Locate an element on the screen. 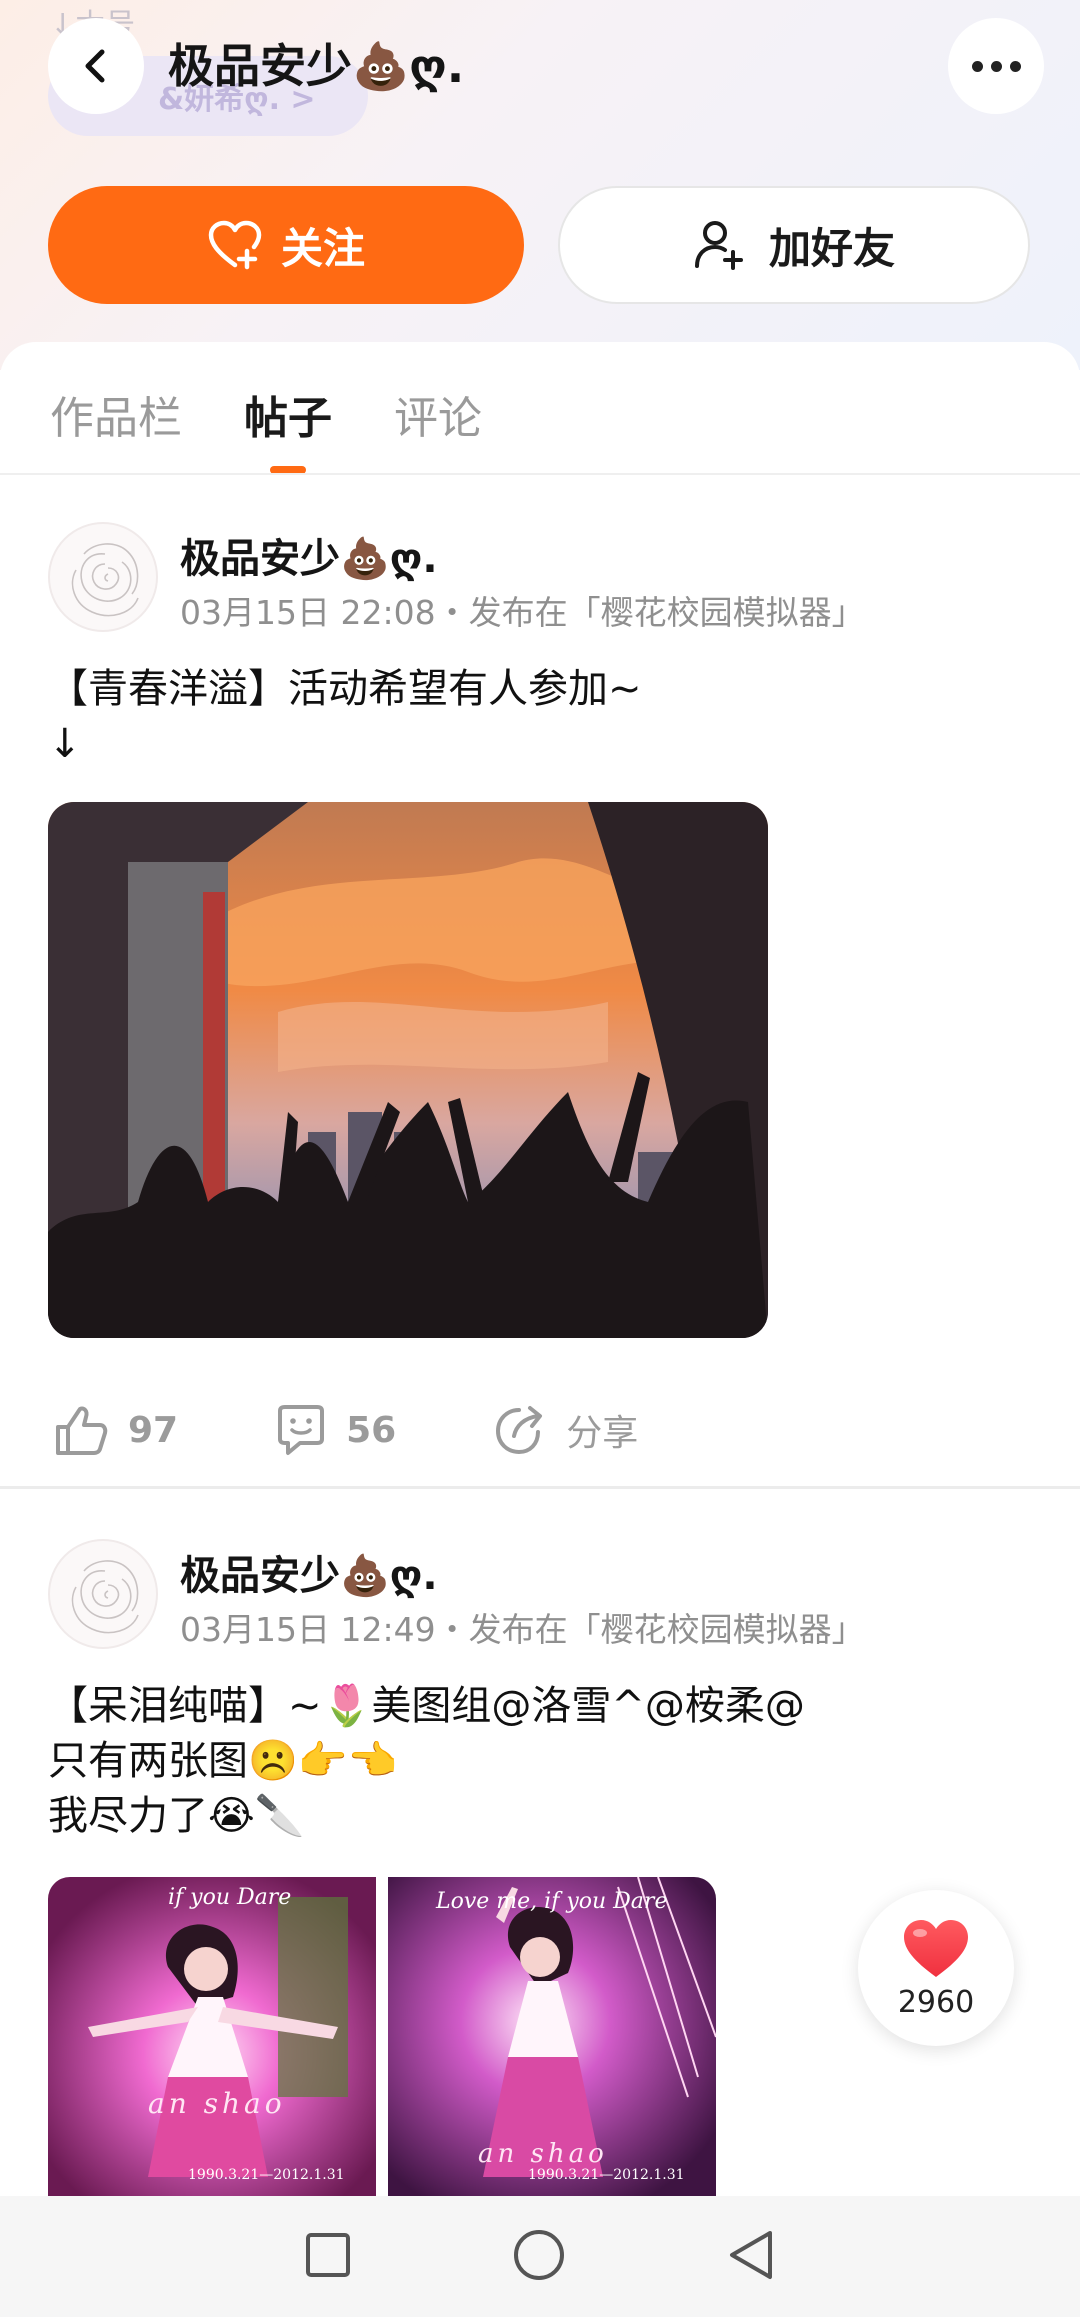 This screenshot has height=2317, width=1080. tab-comments: 评论 is located at coordinates (438, 428).